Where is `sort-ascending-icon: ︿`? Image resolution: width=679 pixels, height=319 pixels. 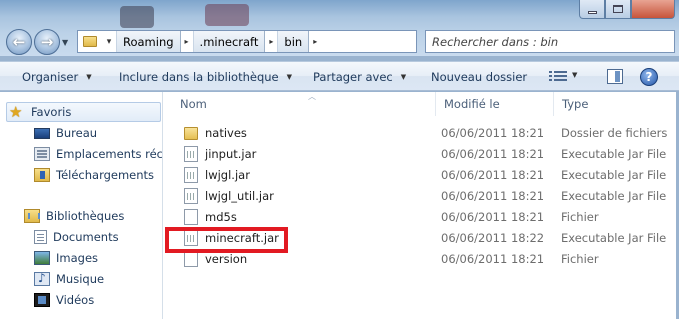
sort-ascending-icon: ︿ is located at coordinates (312, 96).